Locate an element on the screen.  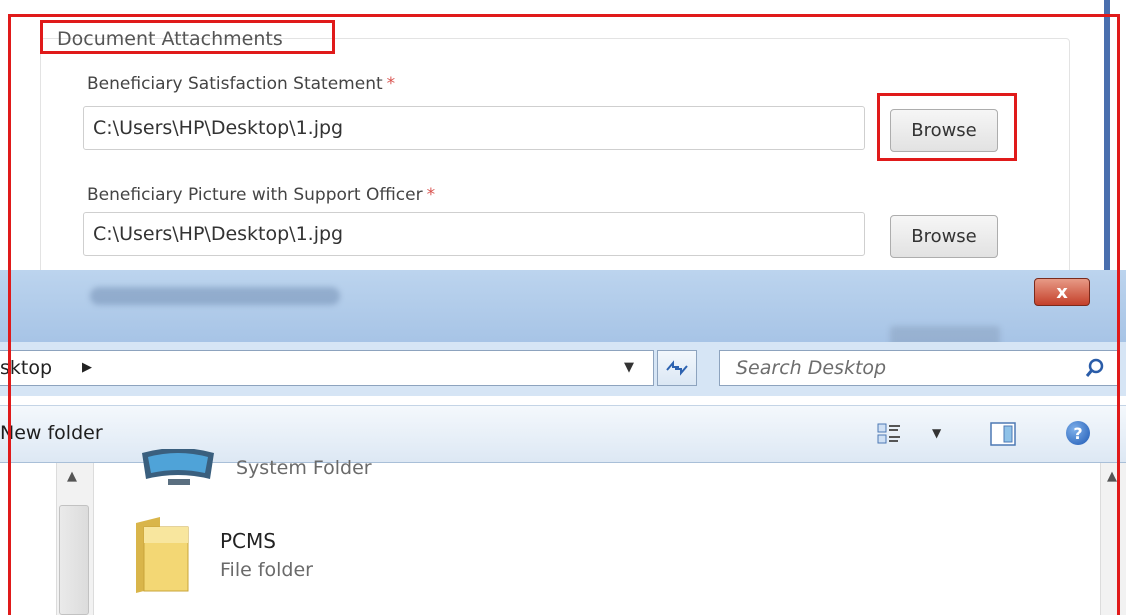
item-name: PCMS is located at coordinates (248, 541).